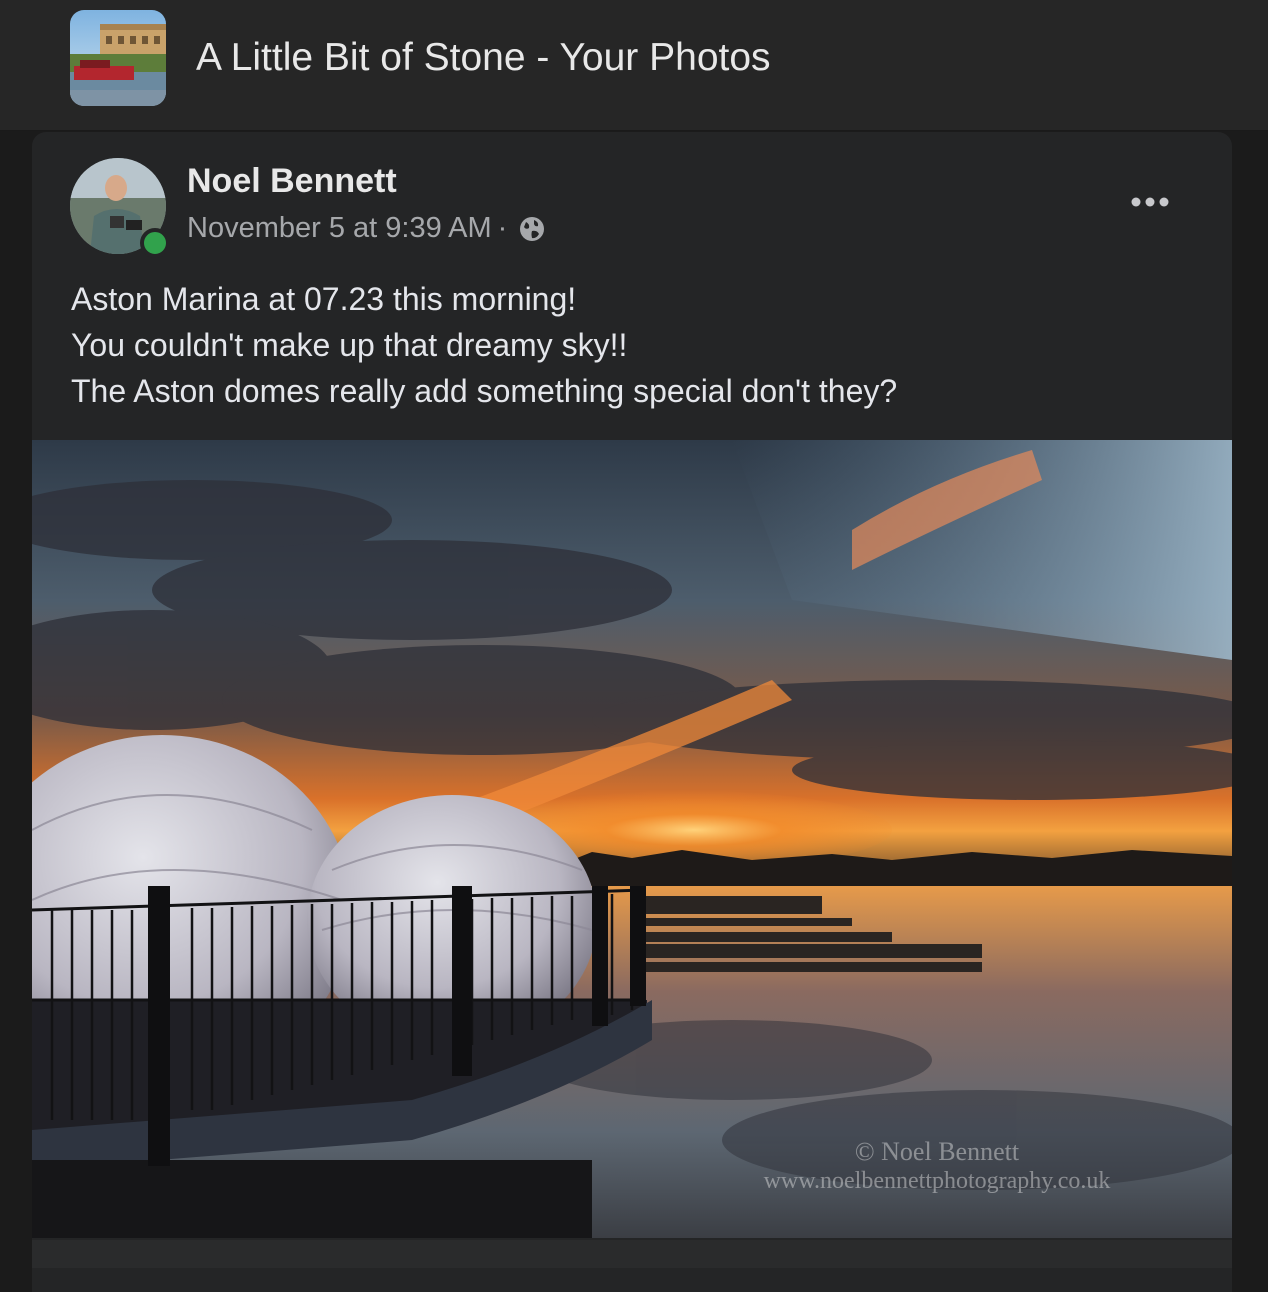 Image resolution: width=1268 pixels, height=1292 pixels. I want to click on photo-watermark-line1: © Noel Bennett, so click(937, 1151).